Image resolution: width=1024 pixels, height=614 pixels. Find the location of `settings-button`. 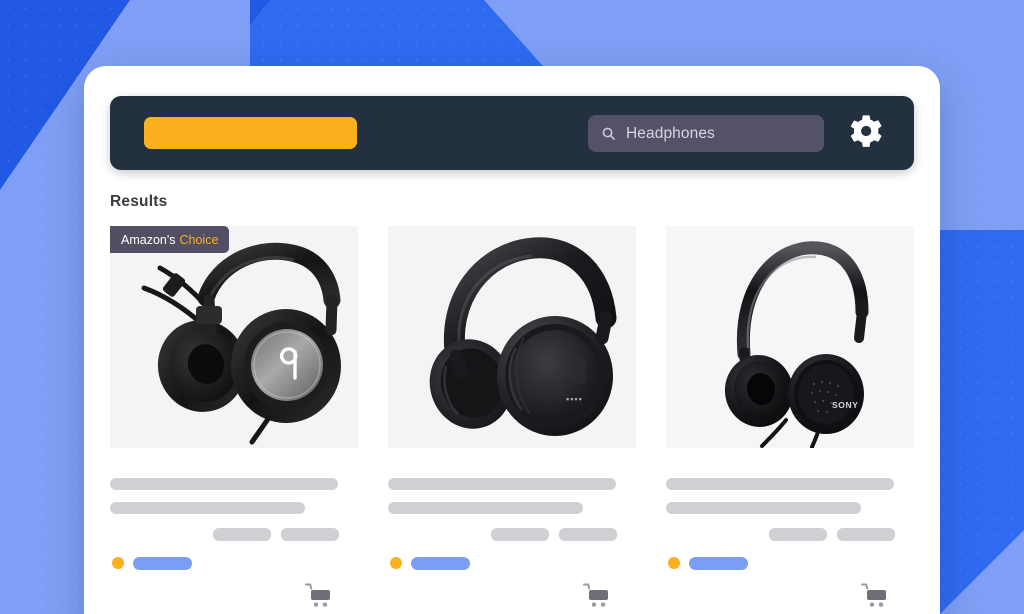

settings-button is located at coordinates (867, 133).